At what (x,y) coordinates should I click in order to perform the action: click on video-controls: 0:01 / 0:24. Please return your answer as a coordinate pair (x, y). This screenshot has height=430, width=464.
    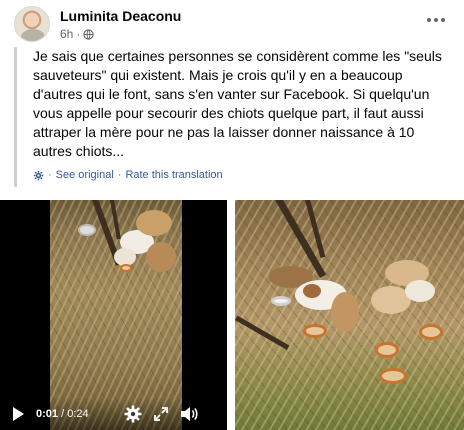
    Looking at the image, I should click on (113, 414).